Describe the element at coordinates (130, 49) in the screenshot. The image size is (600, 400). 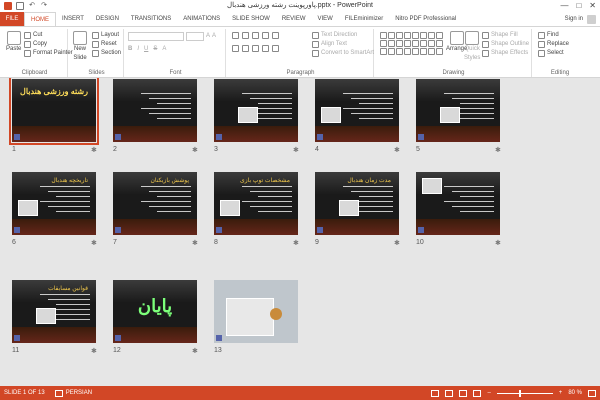
I see `bold-button: B` at that location.